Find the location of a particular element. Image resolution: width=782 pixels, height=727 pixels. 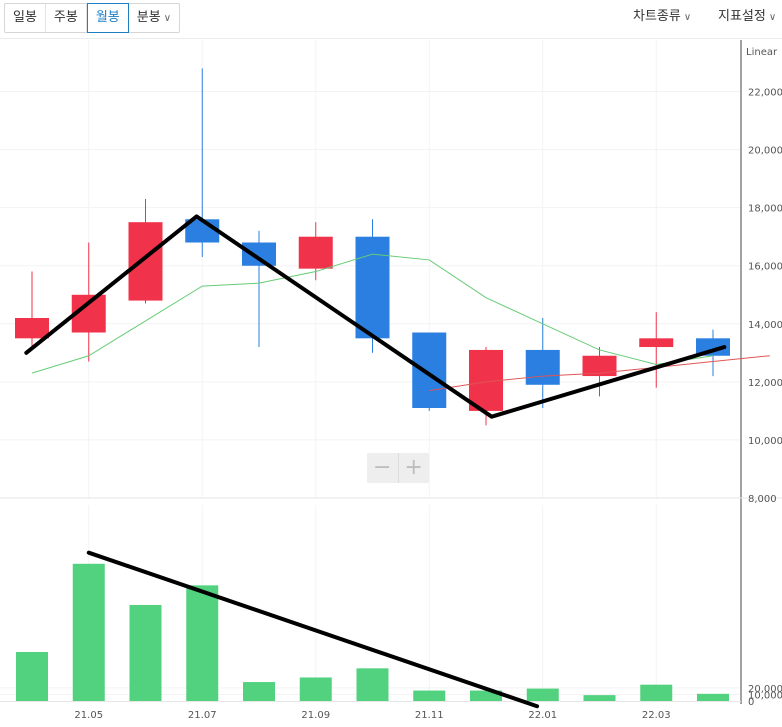

price-tick-label: 16,000 is located at coordinates (765, 267).